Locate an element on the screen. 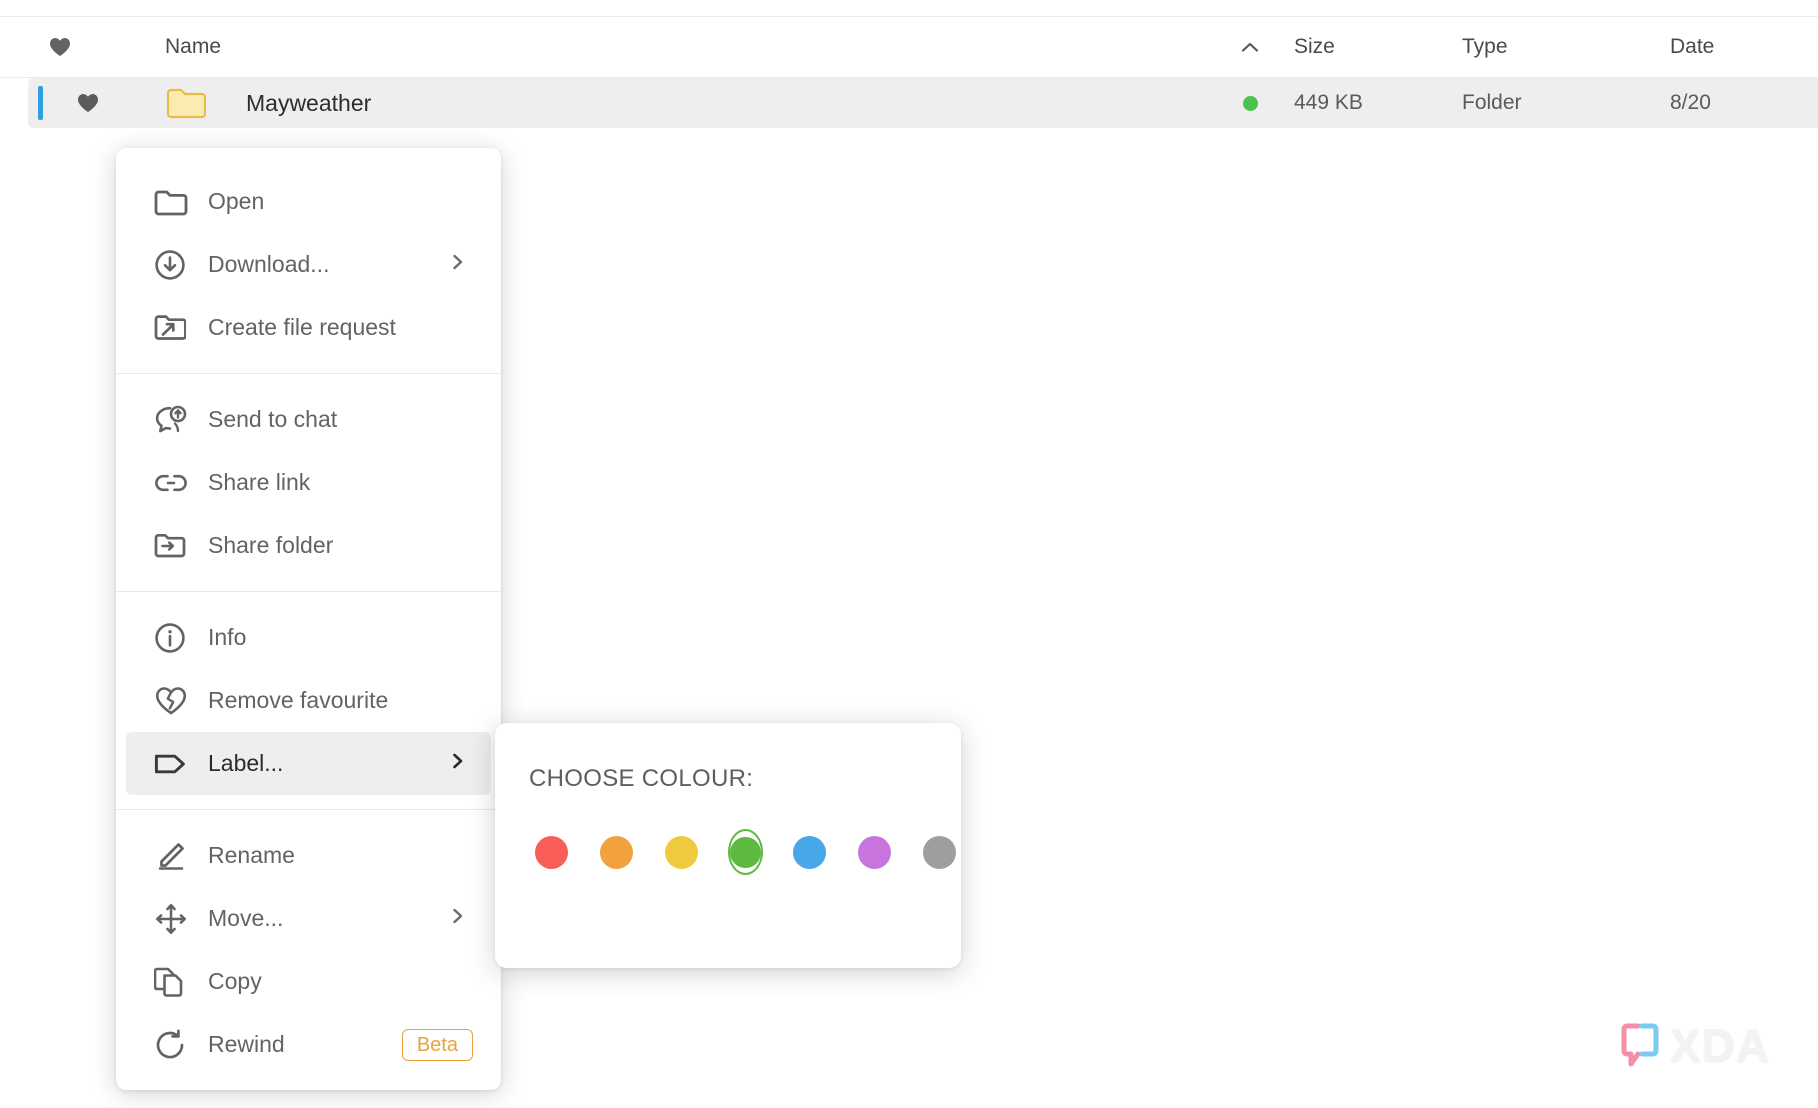 This screenshot has height=1108, width=1818. menu-group-sharing: Send to chat Share link Share folder is located at coordinates (308, 482).